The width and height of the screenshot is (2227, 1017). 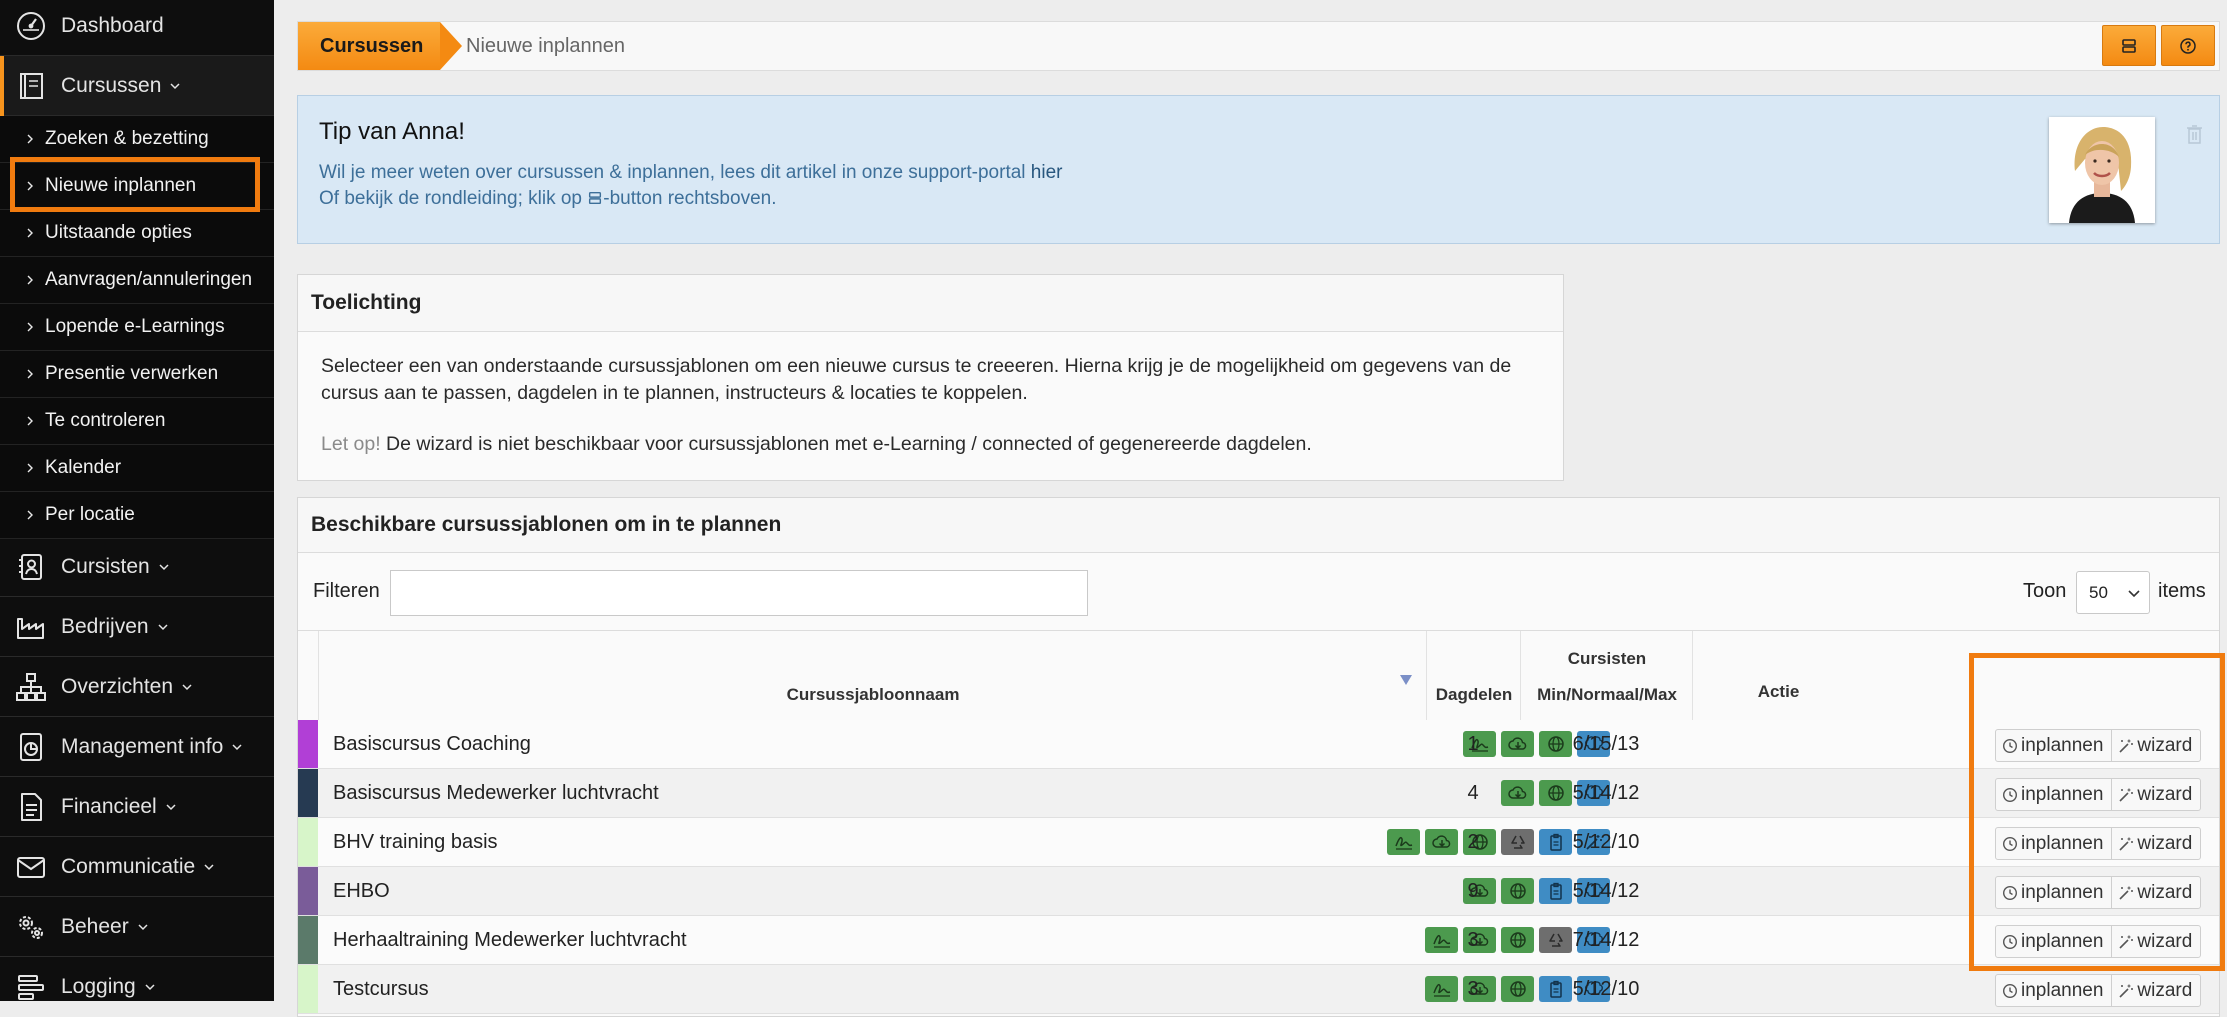 I want to click on book-icon, so click(x=31, y=86).